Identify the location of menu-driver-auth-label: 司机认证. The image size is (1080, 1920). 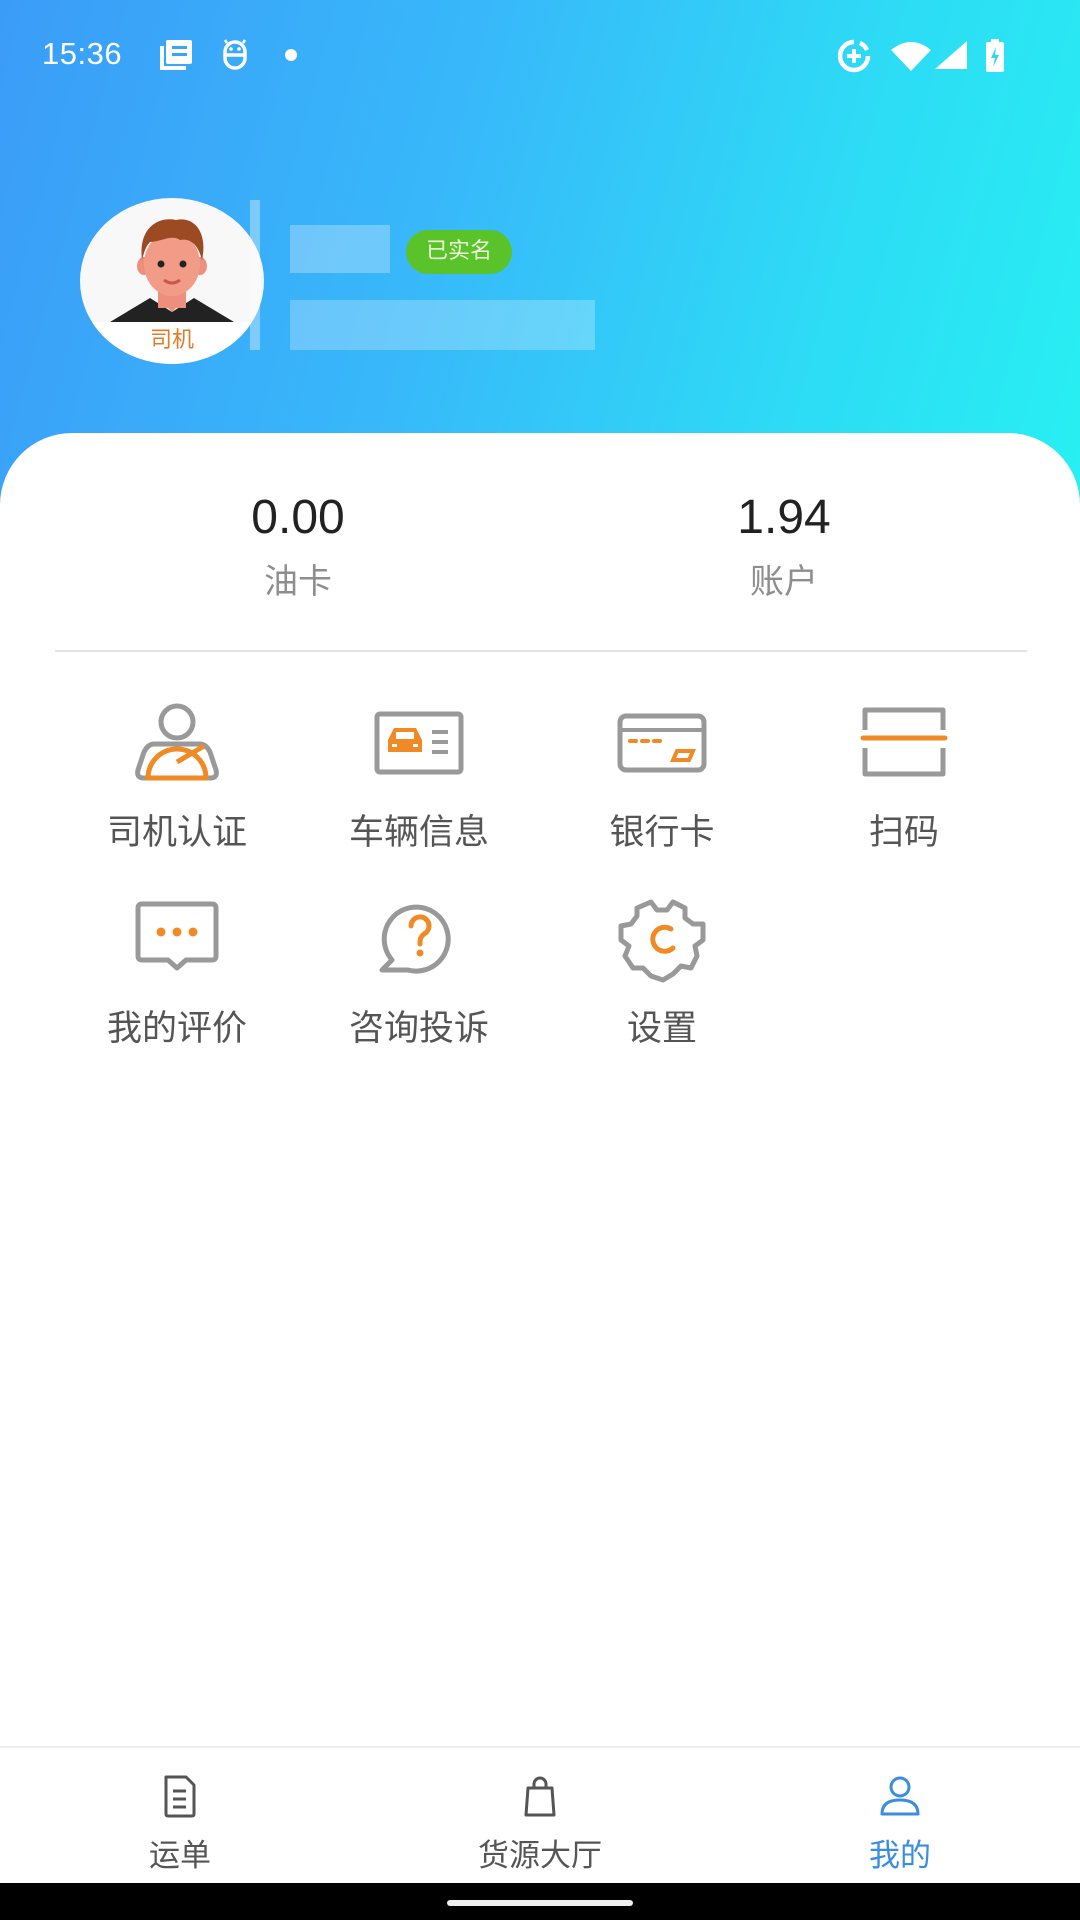
(176, 833).